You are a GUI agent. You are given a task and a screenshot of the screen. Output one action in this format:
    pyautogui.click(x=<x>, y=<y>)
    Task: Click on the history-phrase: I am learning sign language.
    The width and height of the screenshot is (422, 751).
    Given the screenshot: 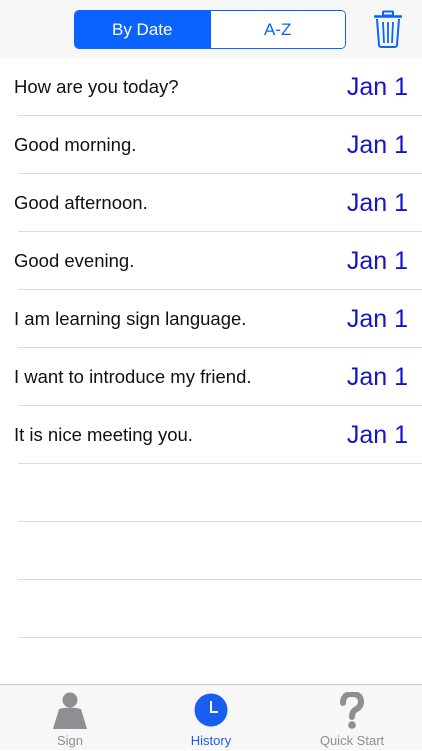 What is the action you would take?
    pyautogui.click(x=130, y=318)
    